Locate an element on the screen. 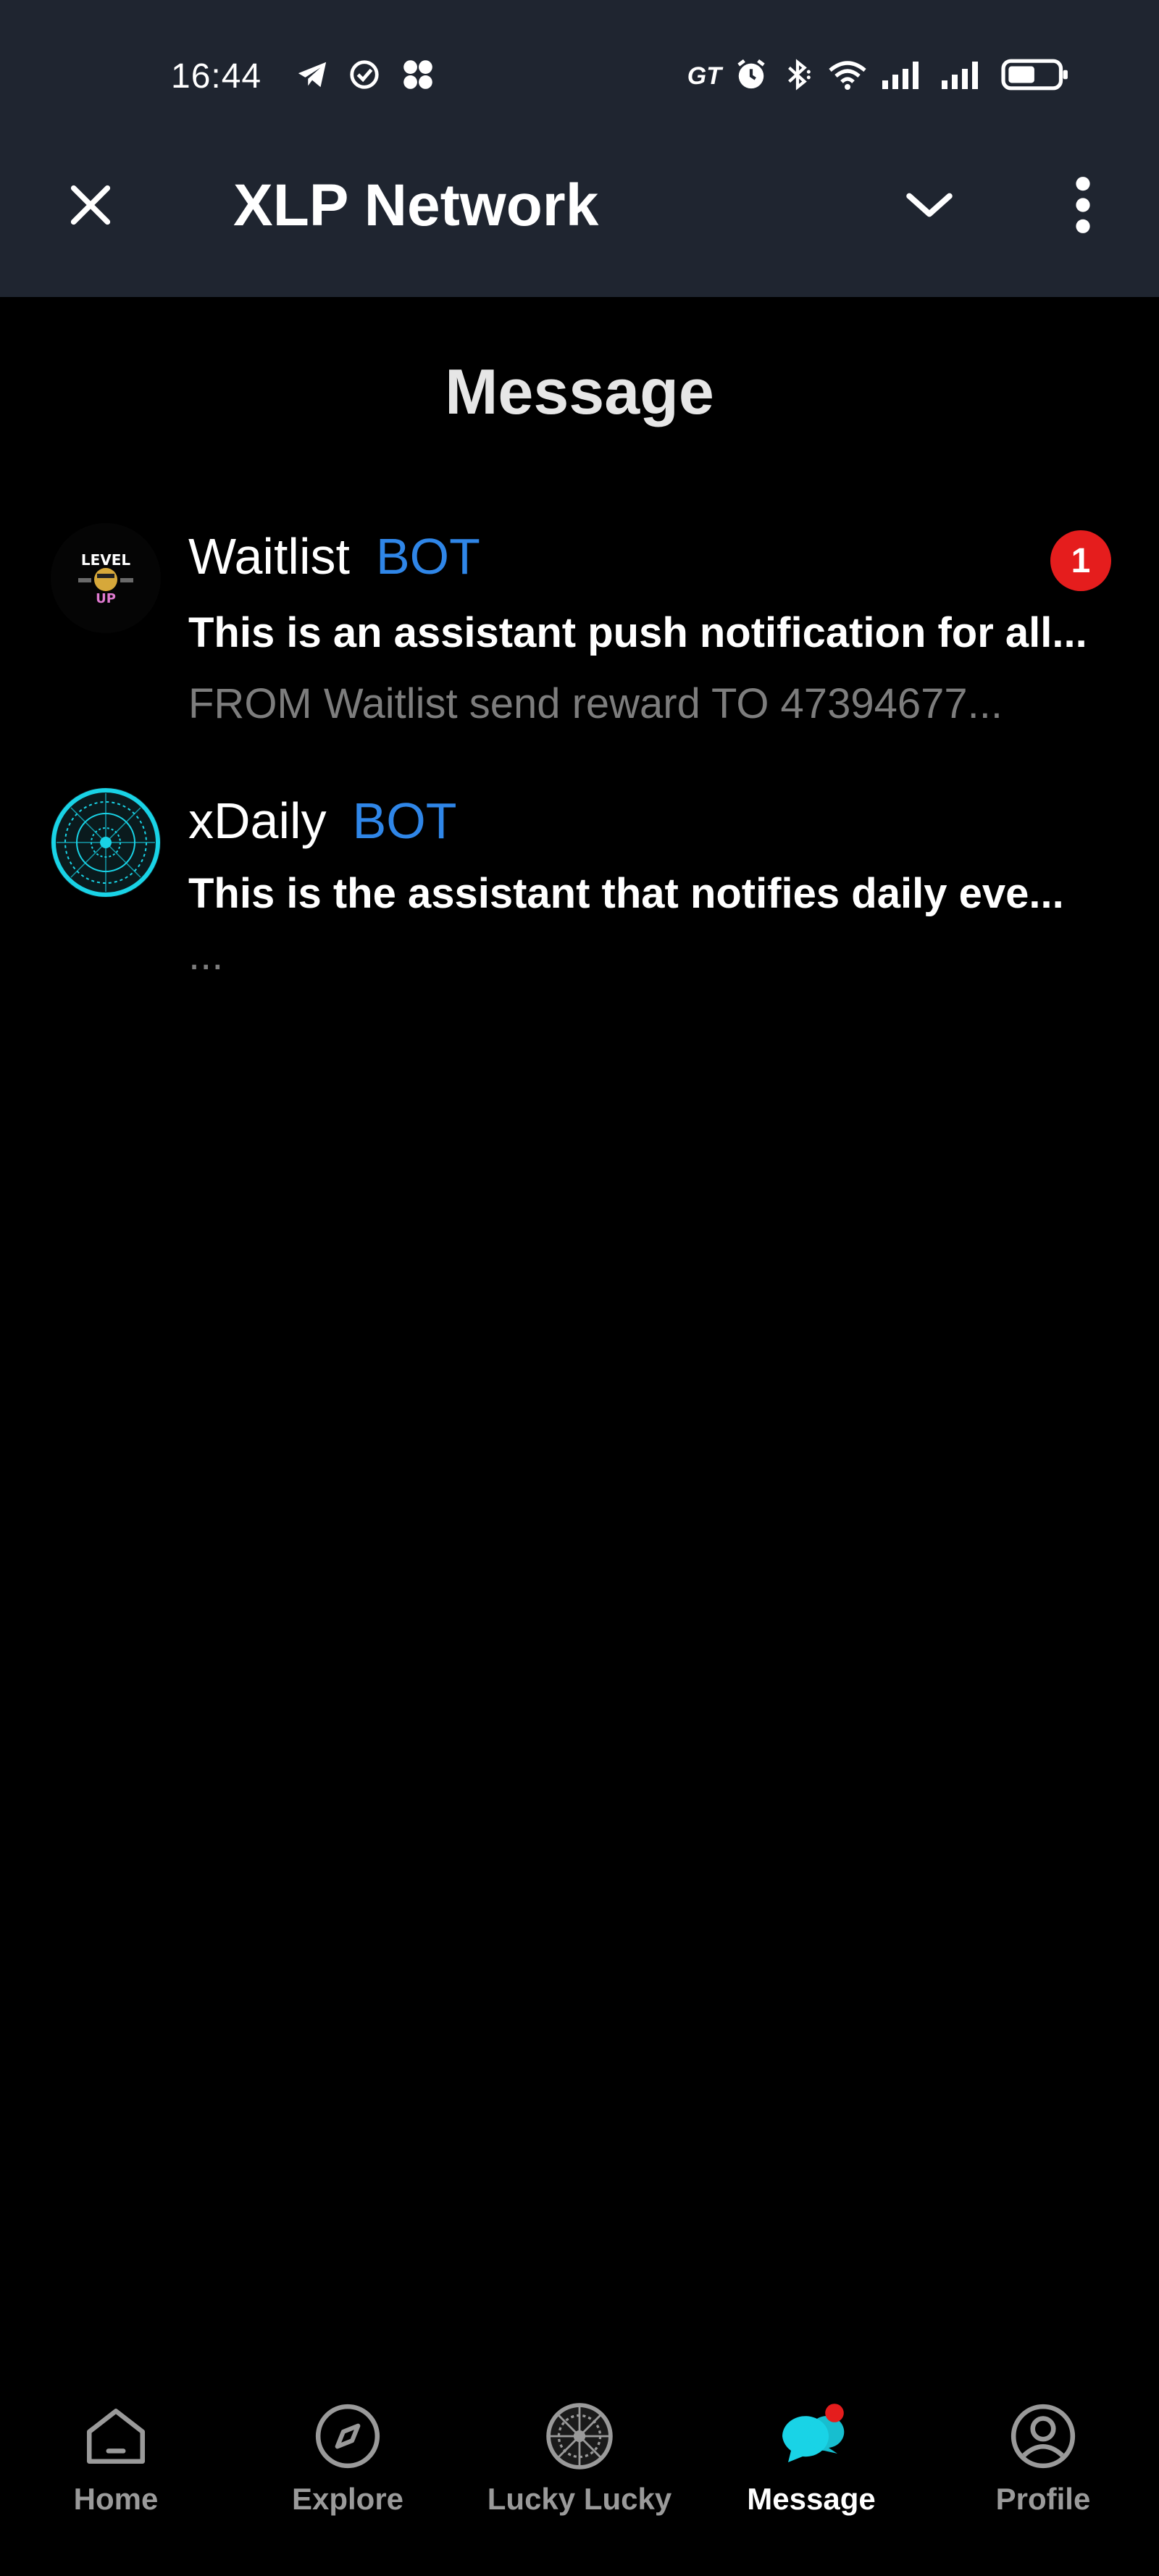 The width and height of the screenshot is (1159, 2576). nav-profile: Profile is located at coordinates (1043, 2459).